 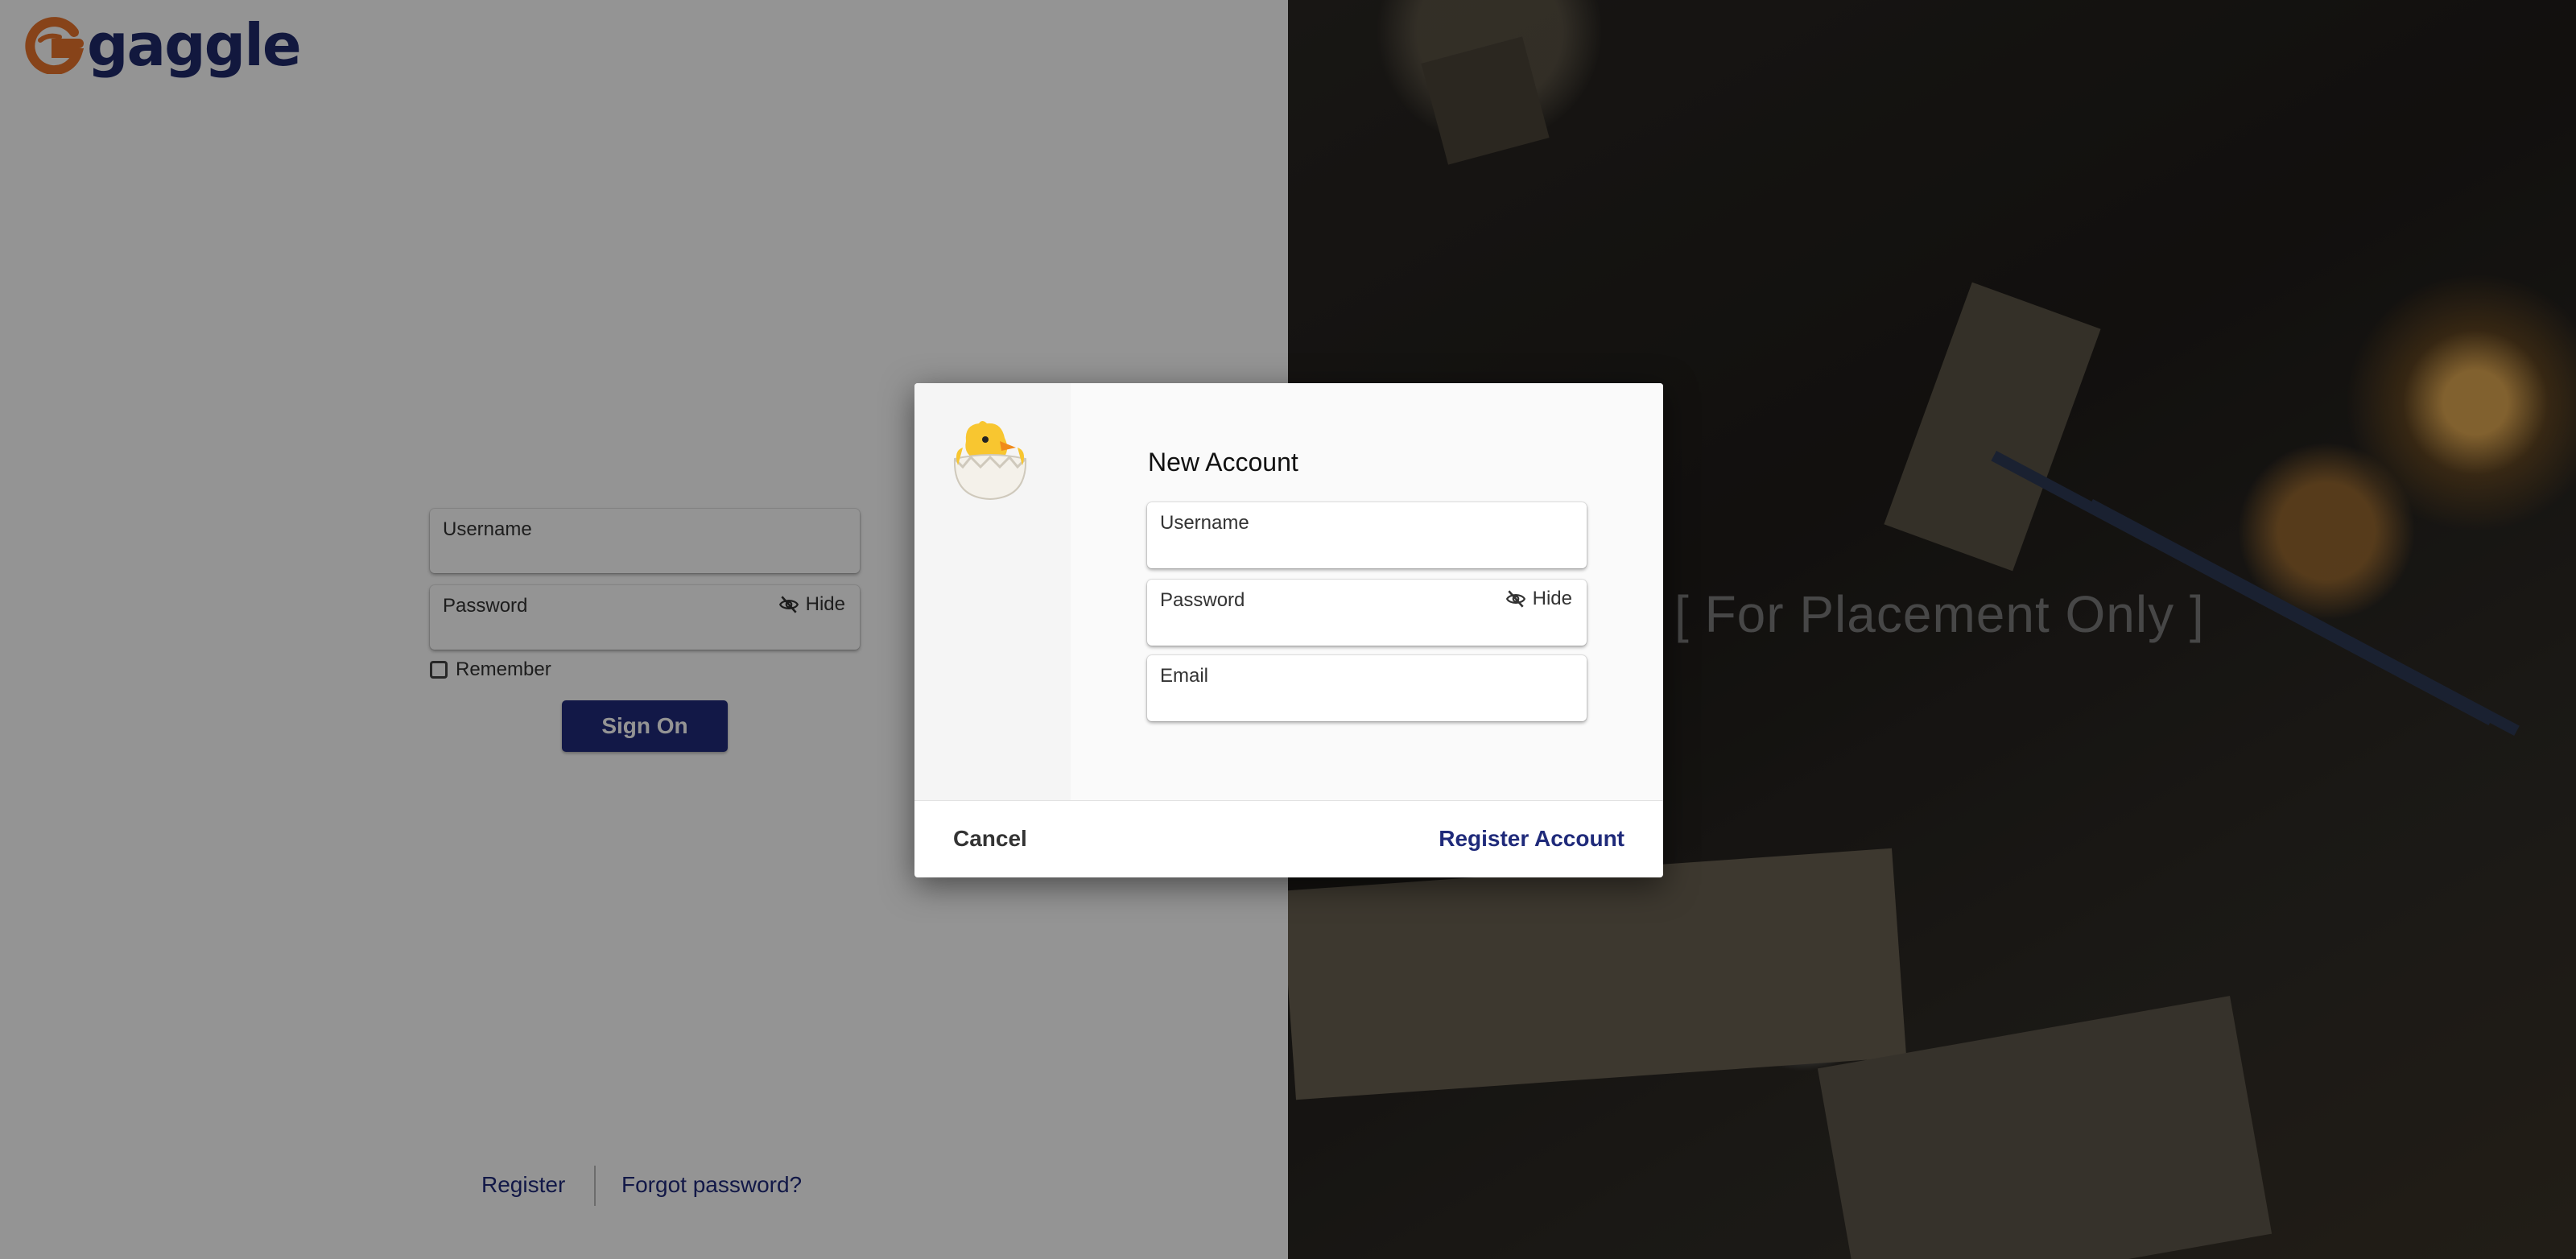 I want to click on cancel-button: Cancel, so click(x=990, y=839).